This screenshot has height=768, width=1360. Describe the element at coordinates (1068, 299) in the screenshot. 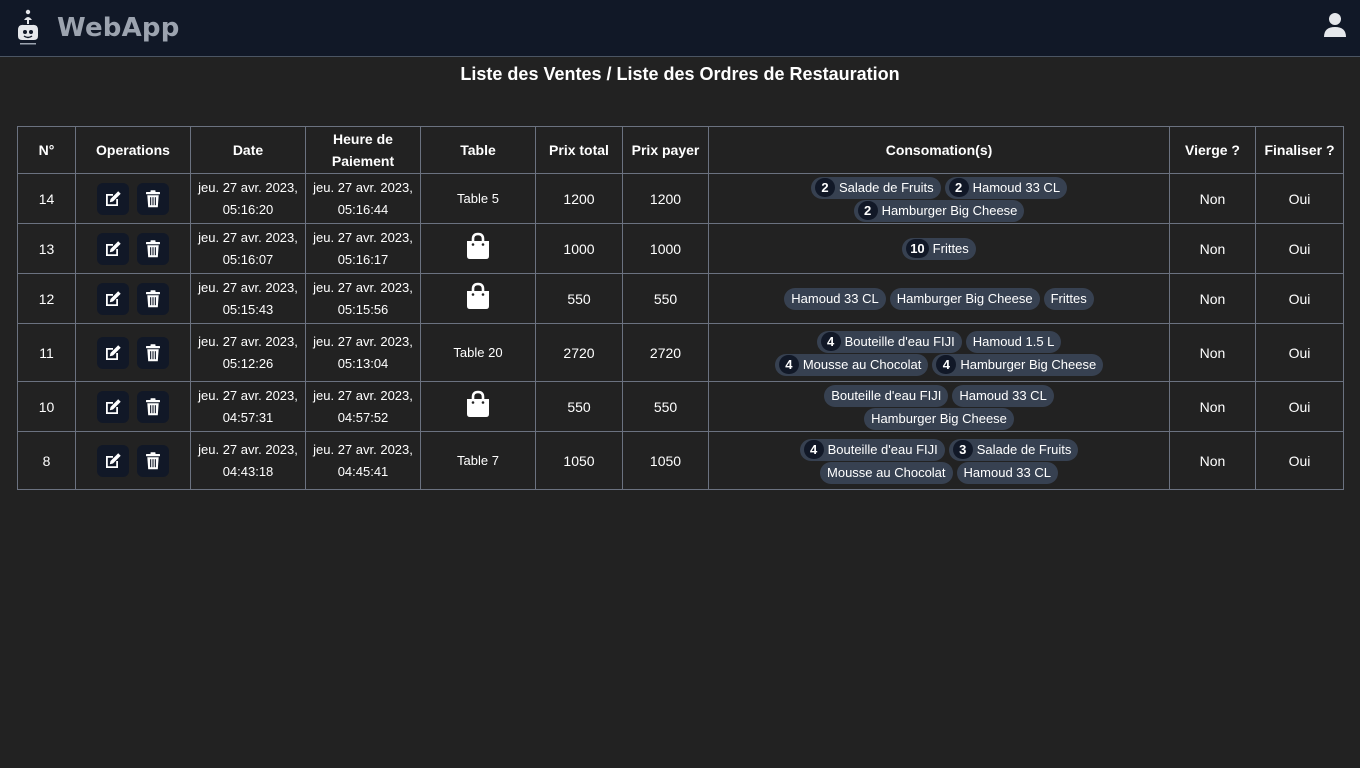

I see `consumption-chip: Frittes` at that location.